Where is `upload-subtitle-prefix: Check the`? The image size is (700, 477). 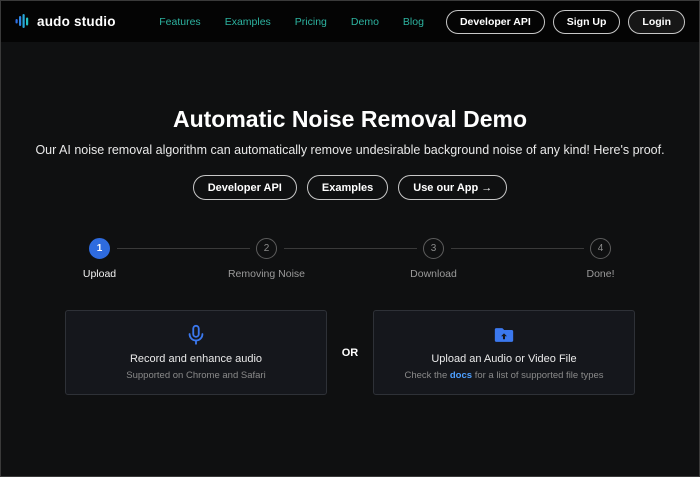 upload-subtitle-prefix: Check the is located at coordinates (427, 375).